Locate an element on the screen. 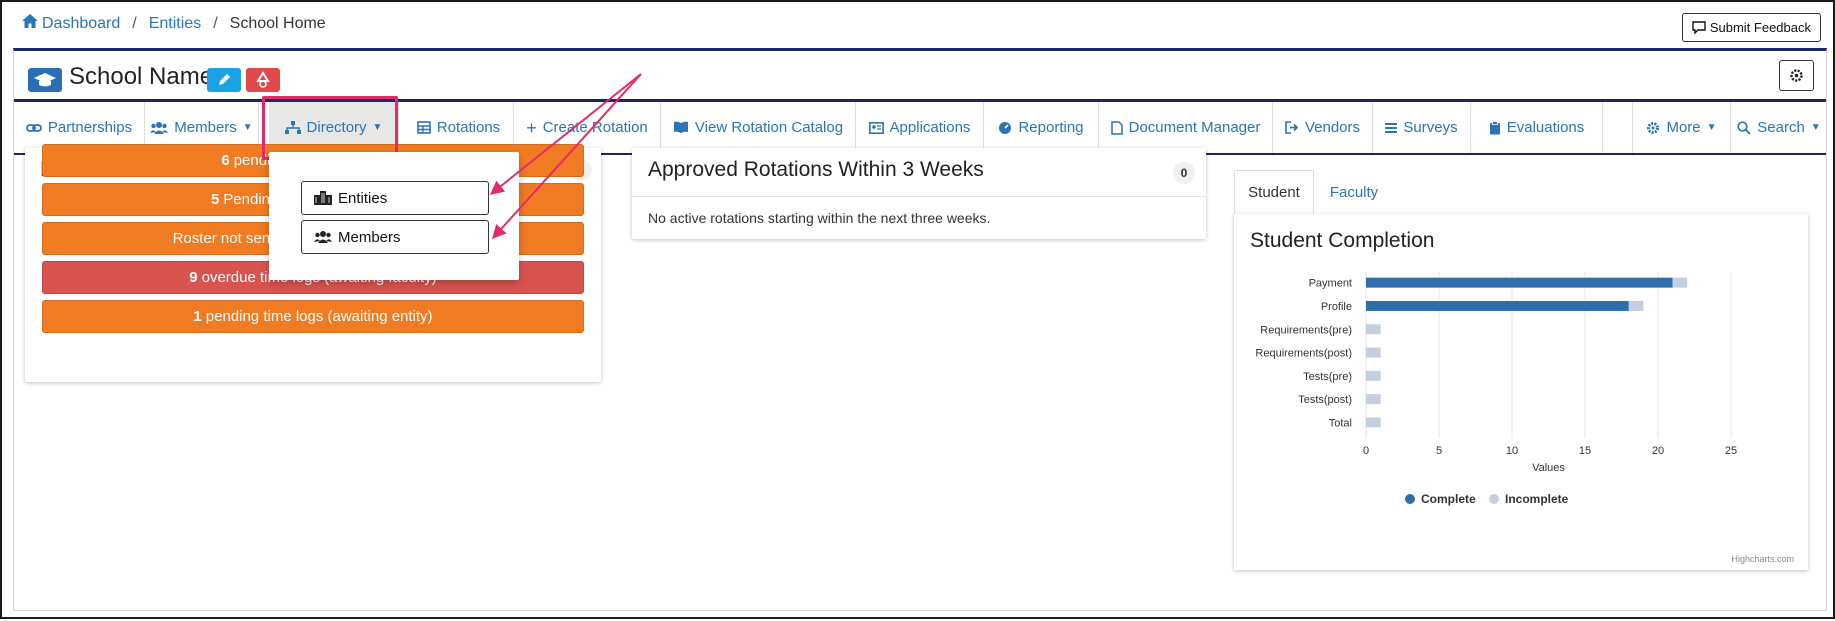 The image size is (1835, 621). title-bar: School Name is located at coordinates (920, 76).